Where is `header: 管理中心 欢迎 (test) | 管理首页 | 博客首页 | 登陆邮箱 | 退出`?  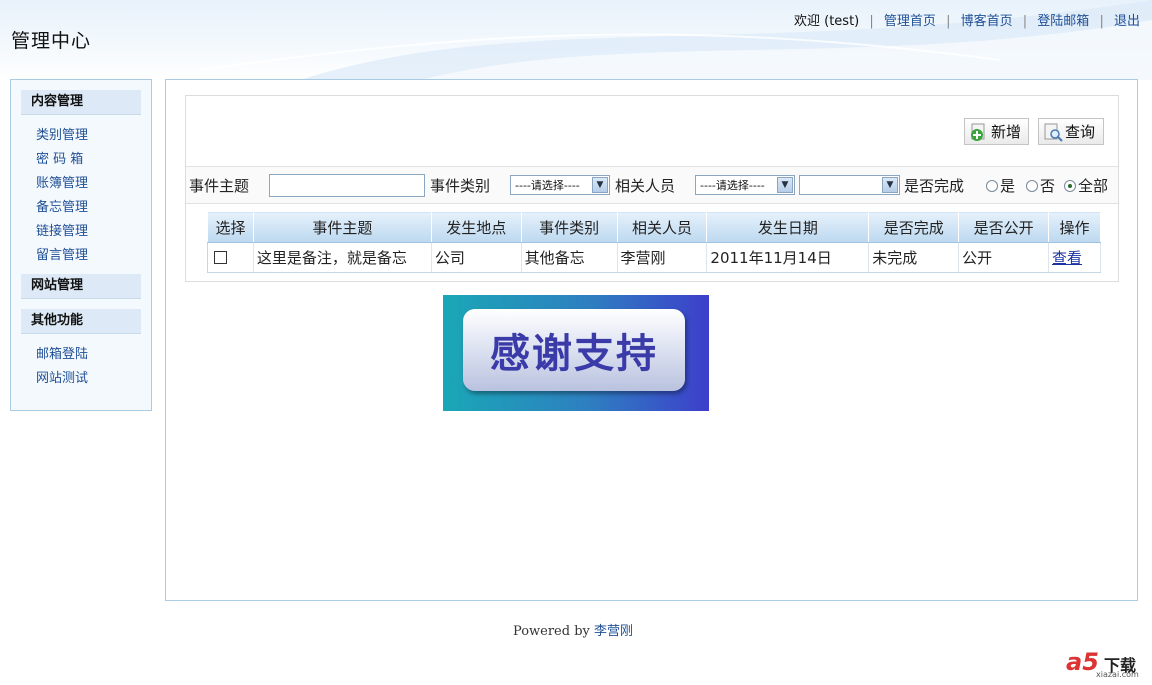 header: 管理中心 欢迎 (test) | 管理首页 | 博客首页 | 登陆邮箱 | 退出 is located at coordinates (576, 40).